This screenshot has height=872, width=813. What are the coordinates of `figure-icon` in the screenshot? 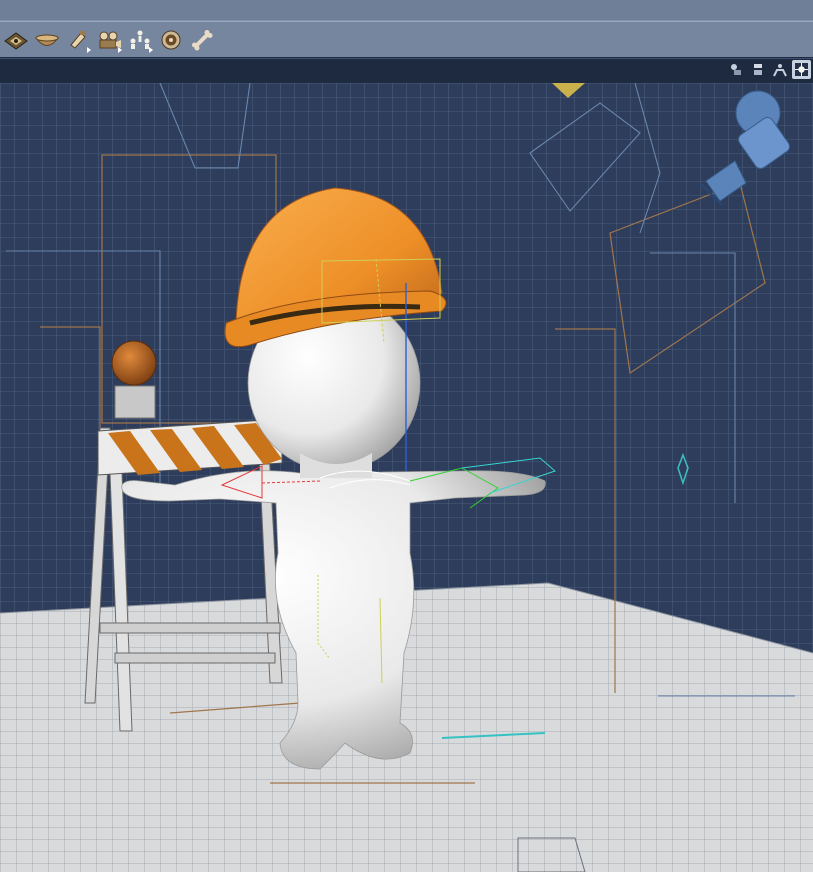 It's located at (735, 69).